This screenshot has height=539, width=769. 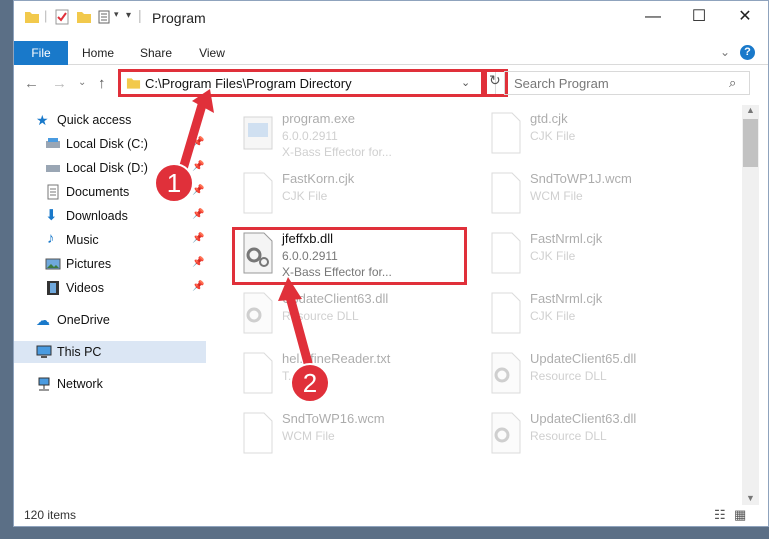 What do you see at coordinates (310, 383) in the screenshot?
I see `annotation-two: 2` at bounding box center [310, 383].